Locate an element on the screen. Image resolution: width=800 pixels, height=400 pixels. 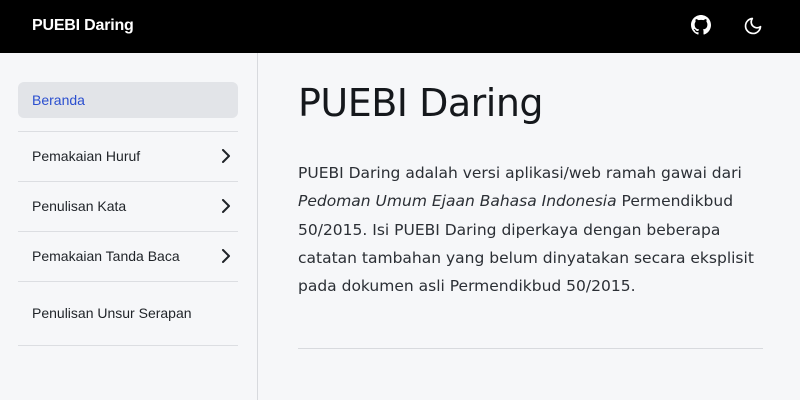
page-title: PUEBI Daring is located at coordinates (421, 103).